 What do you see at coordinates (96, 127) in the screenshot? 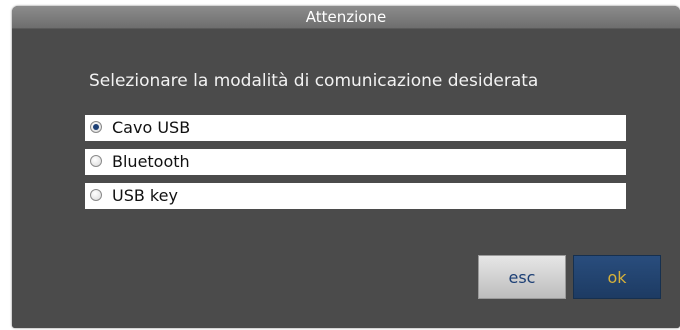
I see `radio-selected-icon` at bounding box center [96, 127].